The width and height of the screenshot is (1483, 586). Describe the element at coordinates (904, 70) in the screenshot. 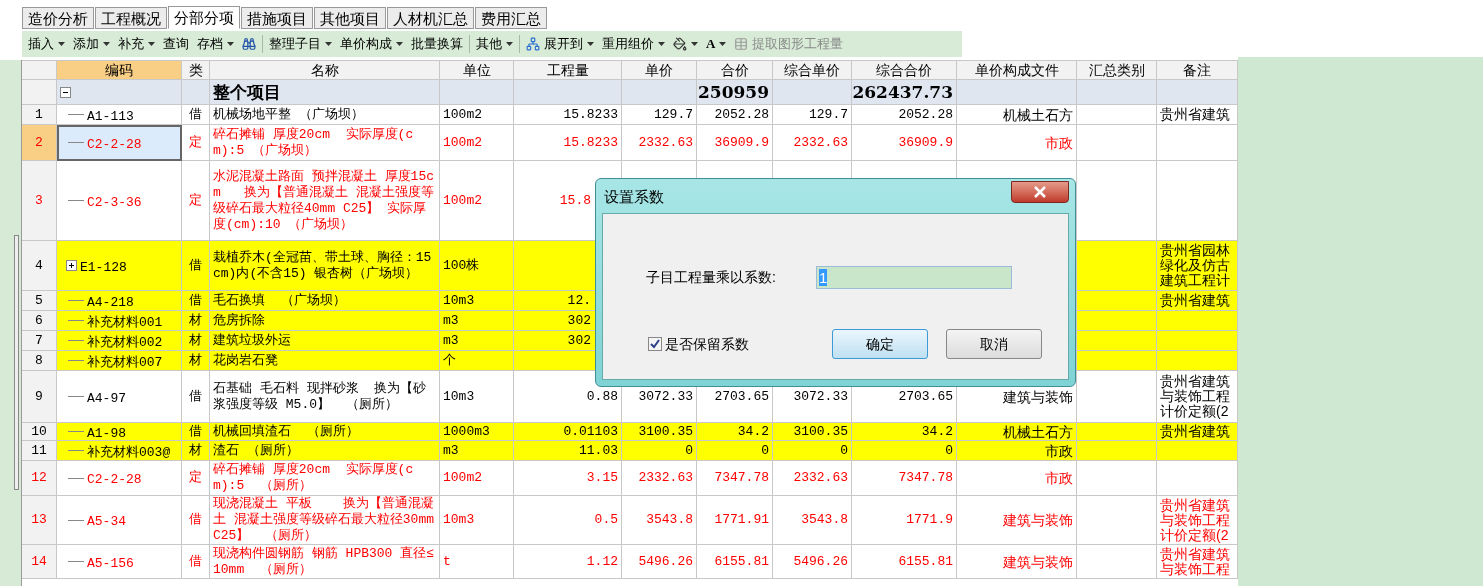

I see `column-header: 综合合价` at that location.